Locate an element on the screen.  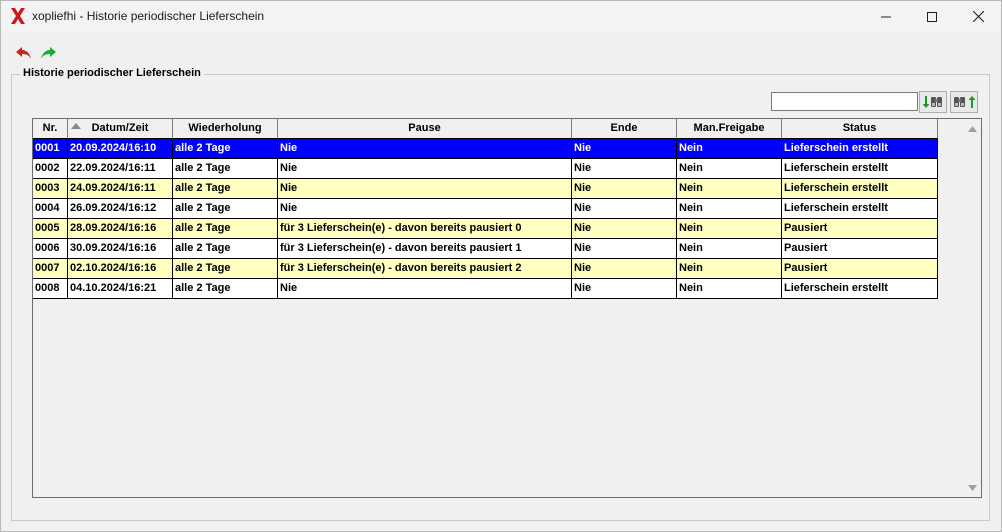
search-input is located at coordinates (844, 101).